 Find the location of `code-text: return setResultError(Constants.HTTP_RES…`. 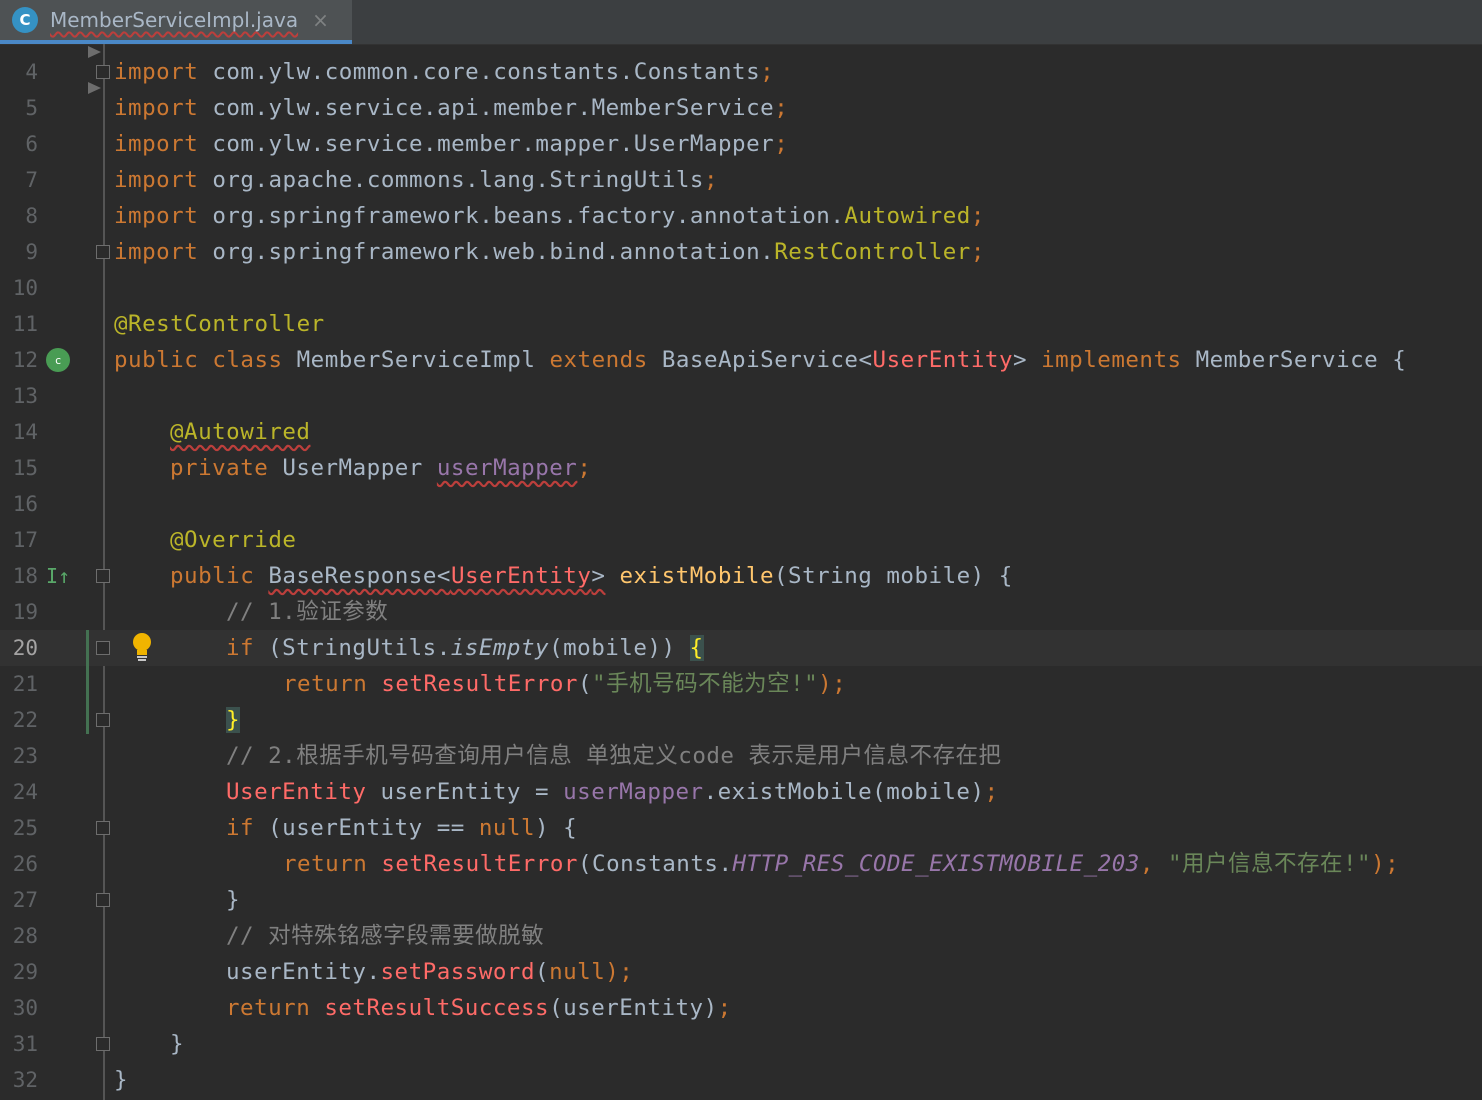

code-text: return setResultError(Constants.HTTP_RES… is located at coordinates (841, 864).